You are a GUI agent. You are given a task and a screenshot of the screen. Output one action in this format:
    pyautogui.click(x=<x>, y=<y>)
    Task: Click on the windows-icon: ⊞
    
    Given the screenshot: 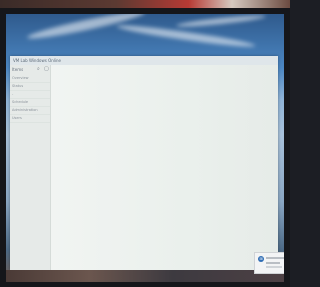 What is the action you would take?
    pyautogui.click(x=261, y=259)
    